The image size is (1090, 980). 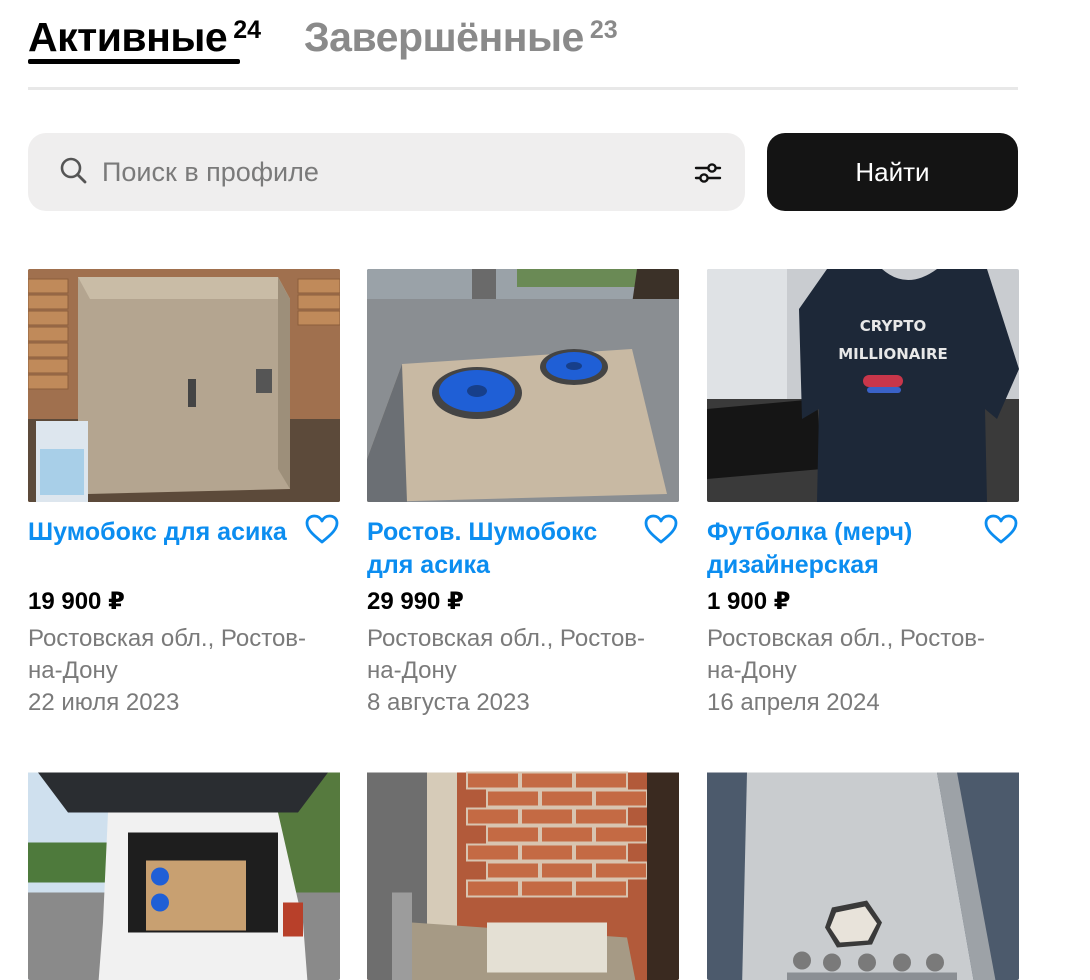 What do you see at coordinates (793, 702) in the screenshot?
I see `listing-date: 16 апреля 2024` at bounding box center [793, 702].